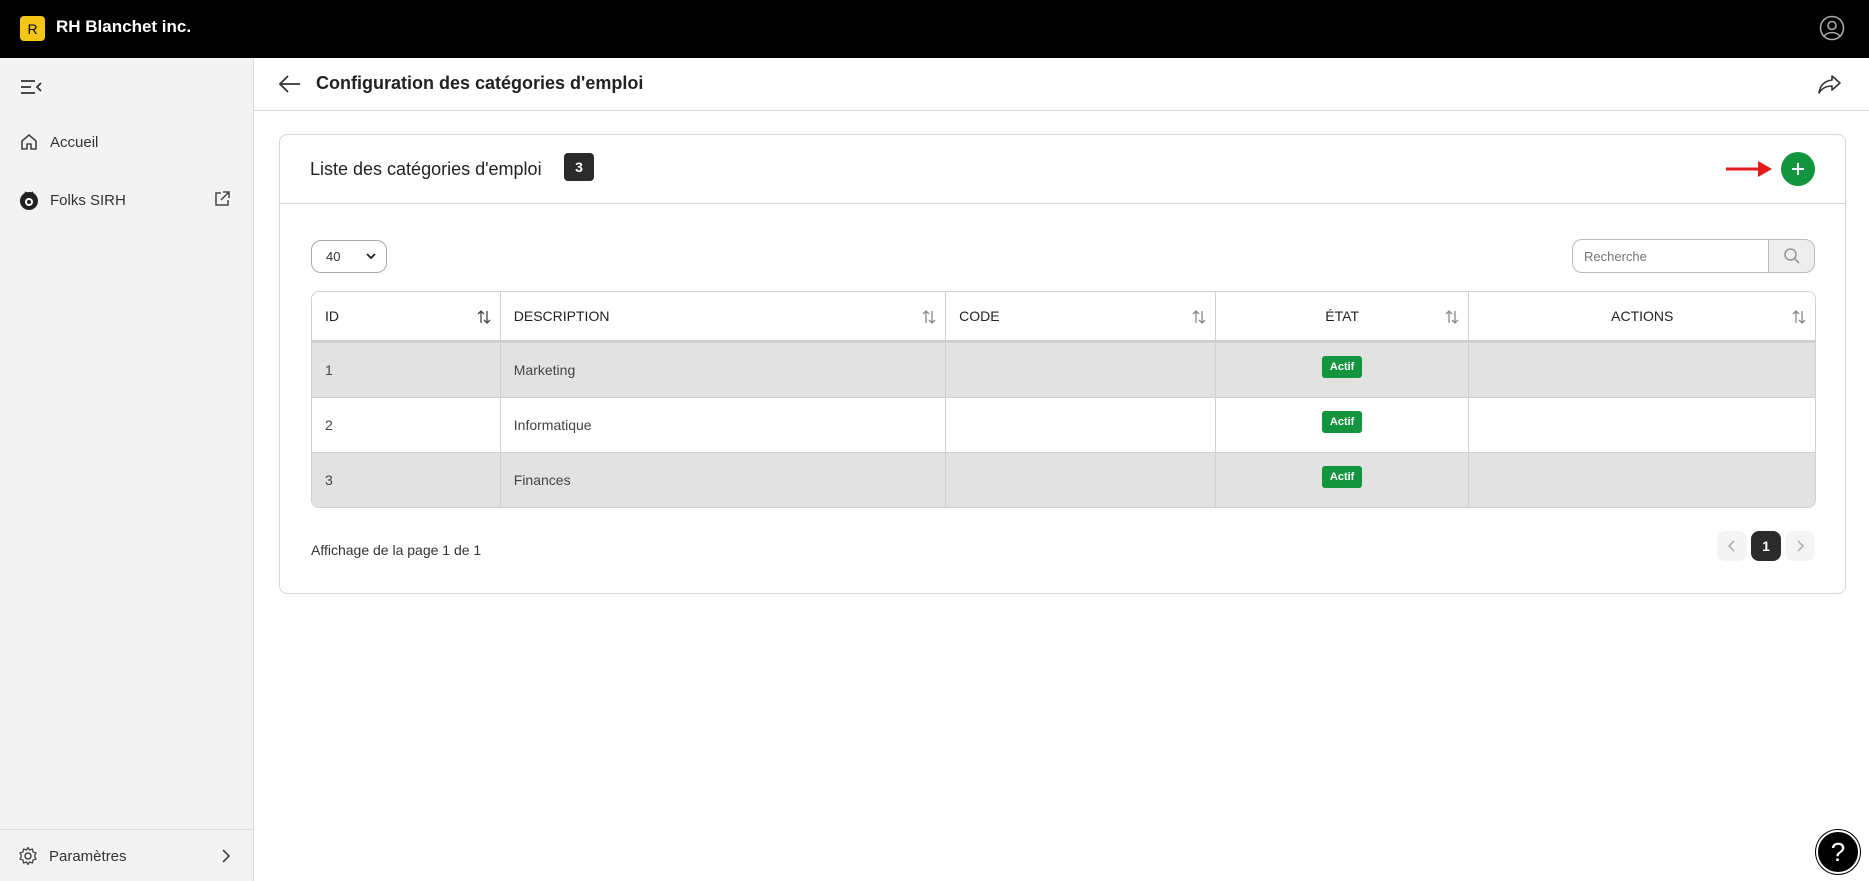  I want to click on company-logo: R, so click(32, 28).